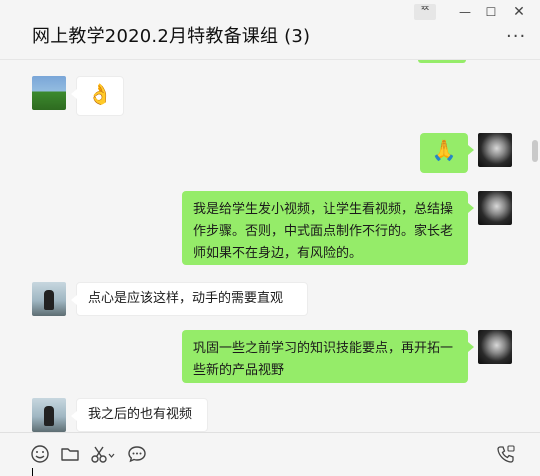 The width and height of the screenshot is (540, 476). I want to click on incoming-message: 我之后的也有视频, so click(139, 415).